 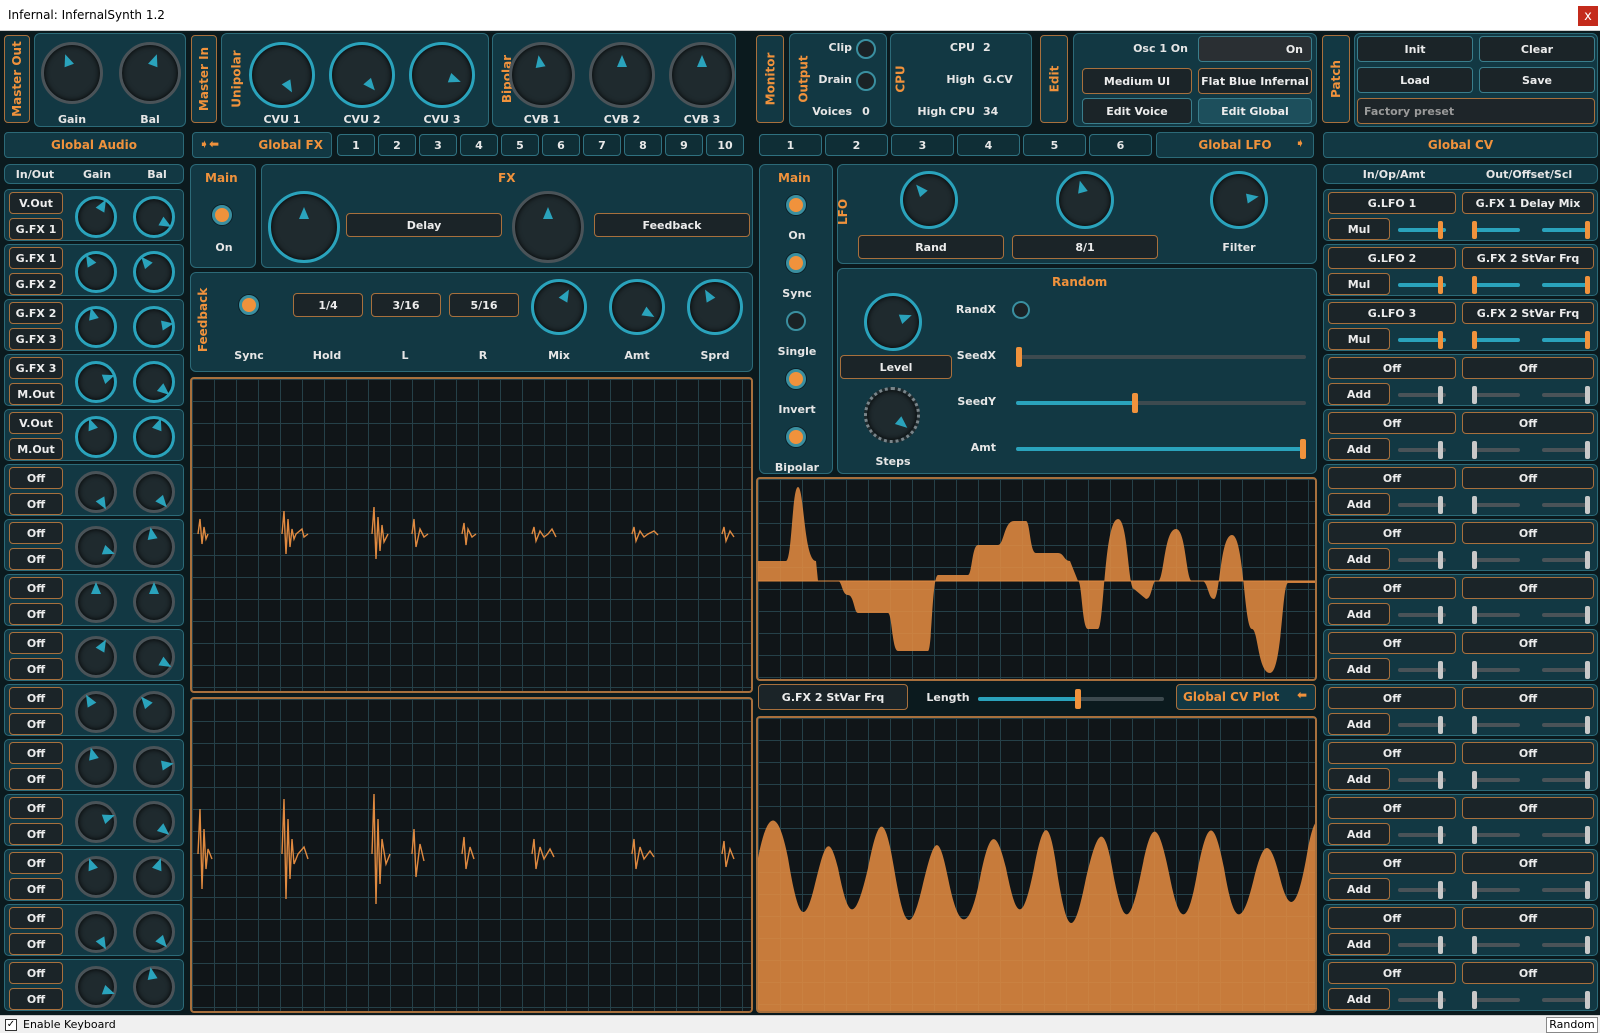 I want to click on fx-on-toggle, so click(x=222, y=215).